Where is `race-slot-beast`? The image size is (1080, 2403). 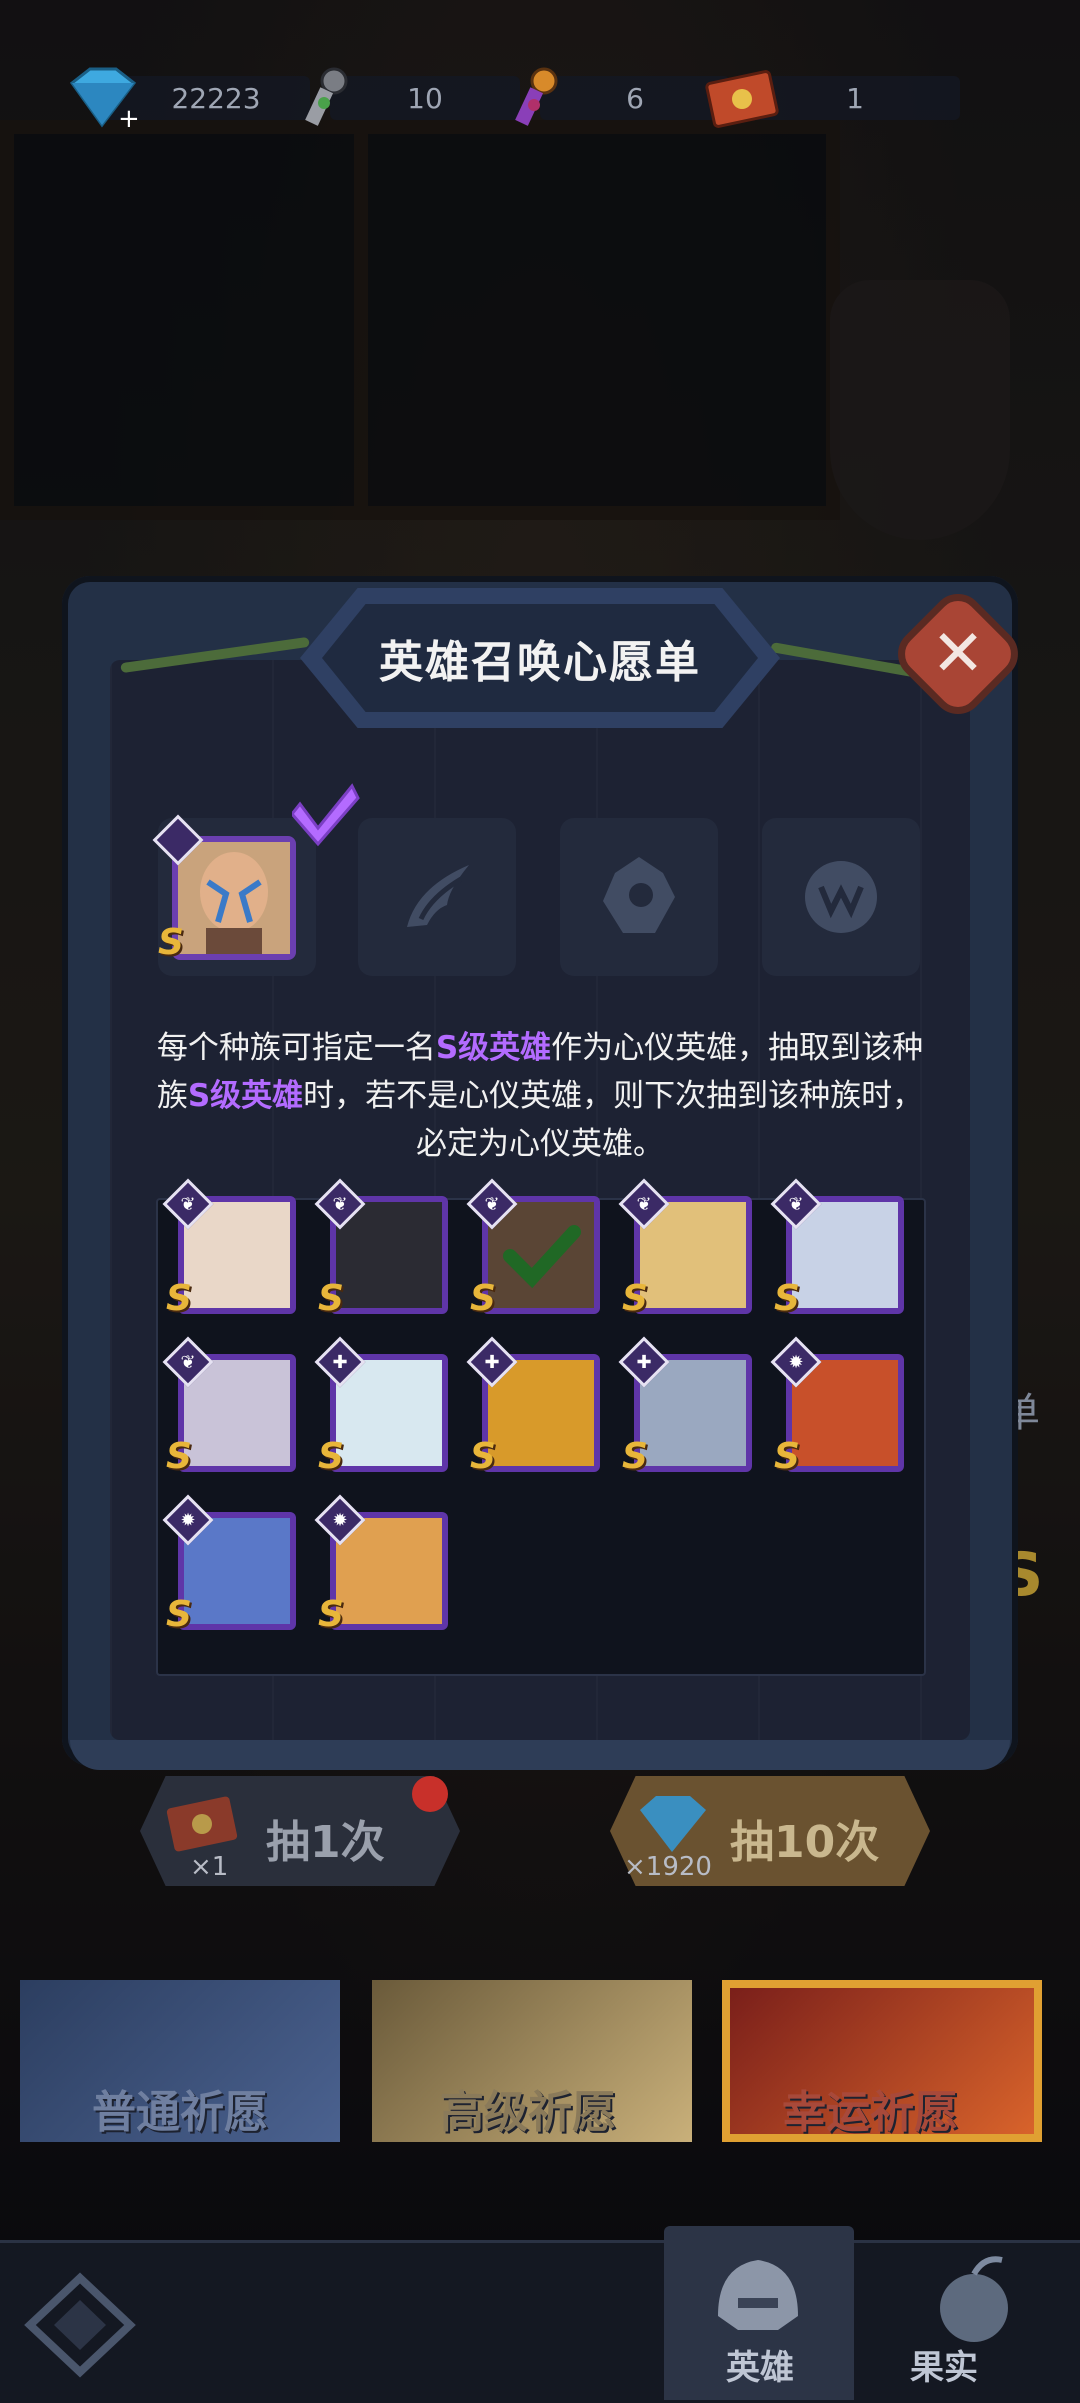
race-slot-beast is located at coordinates (841, 897).